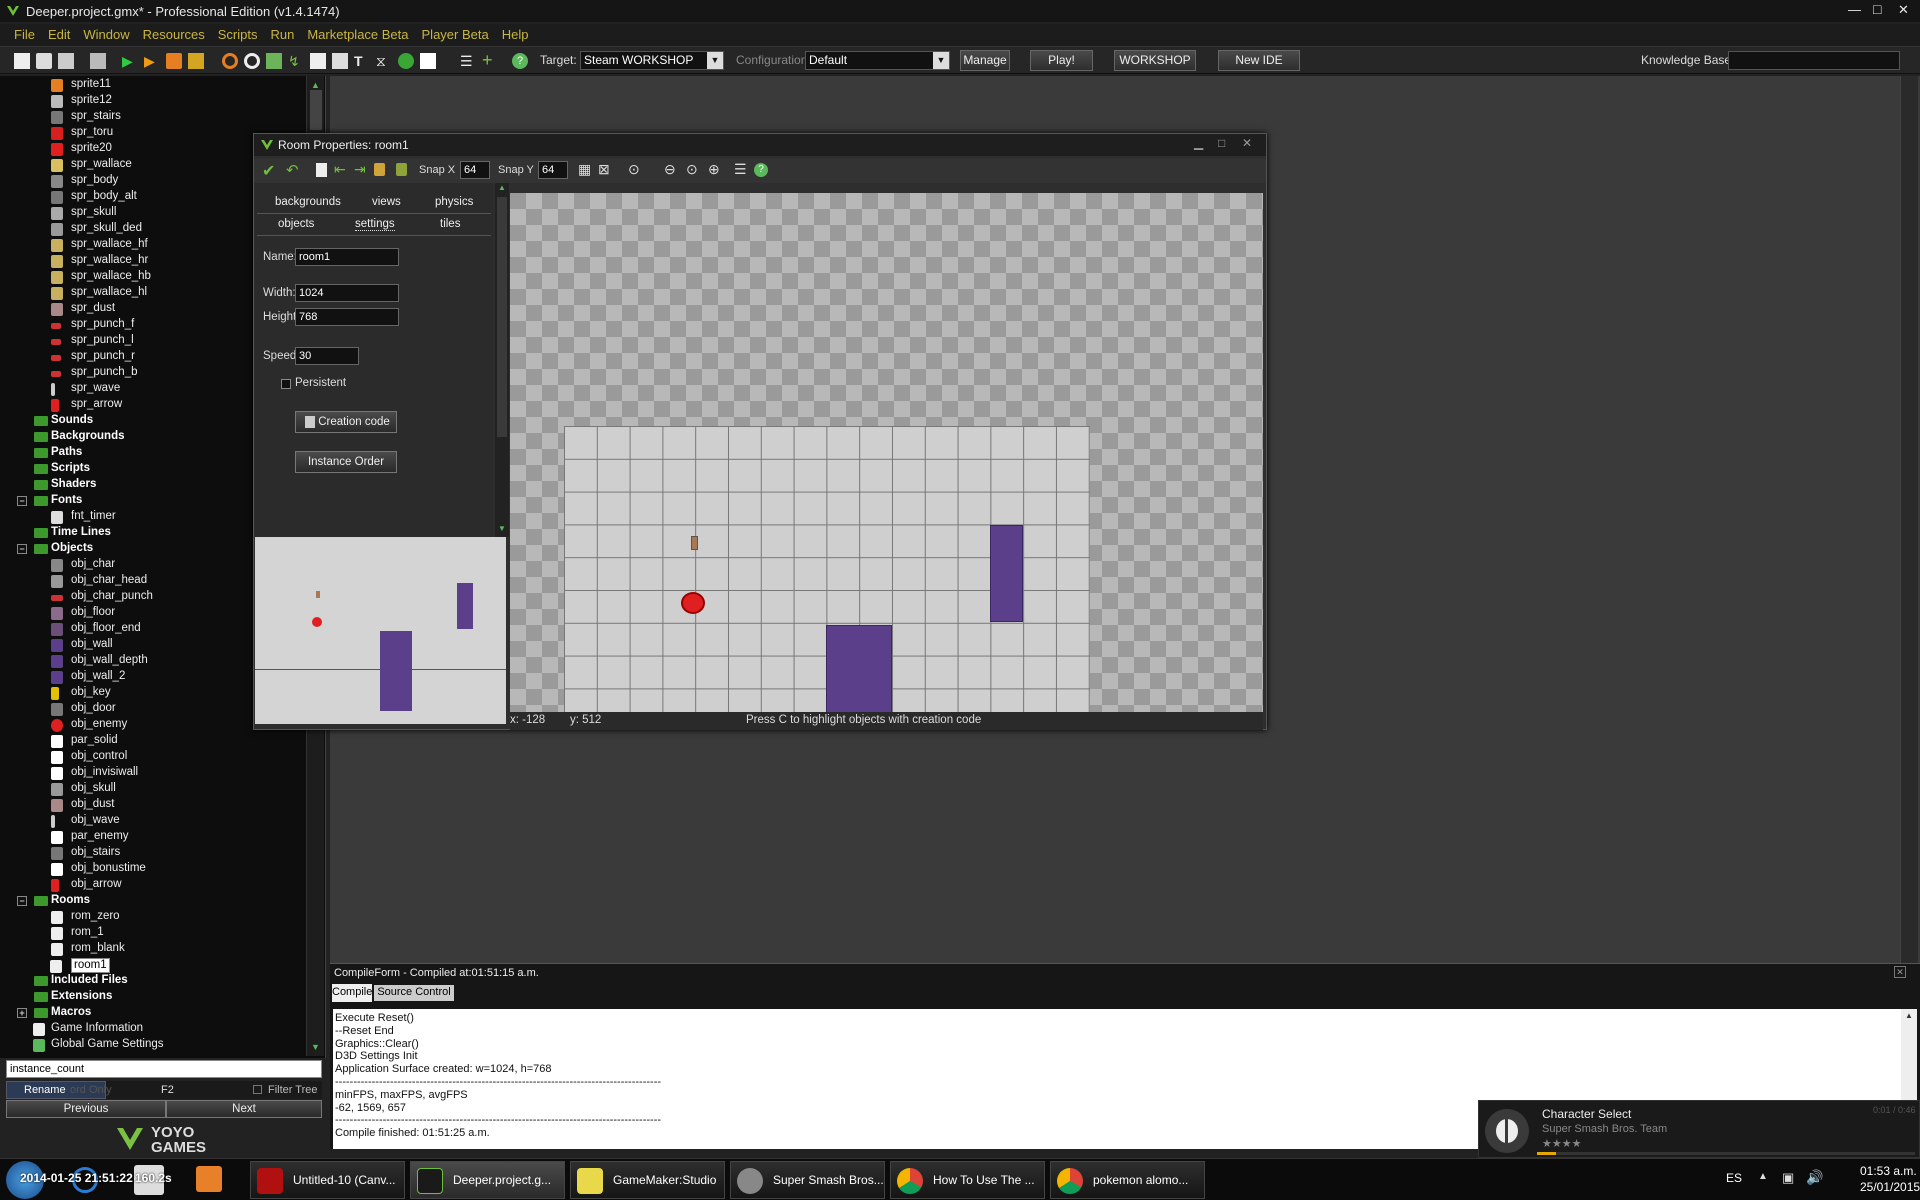 This screenshot has height=1200, width=1920. I want to click on compile-close-button: ✕, so click(1900, 972).